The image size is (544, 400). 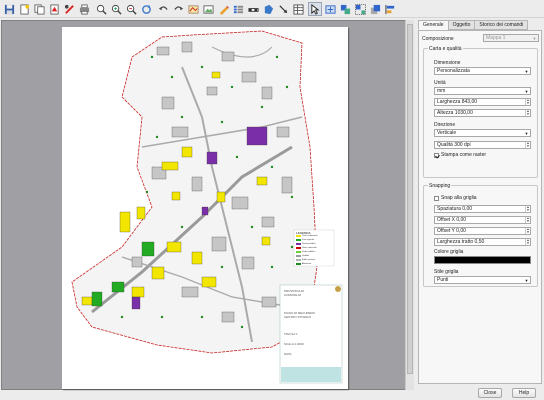 What do you see at coordinates (291, 334) in the screenshot?
I see `title-body-line: TAVOLA 1` at bounding box center [291, 334].